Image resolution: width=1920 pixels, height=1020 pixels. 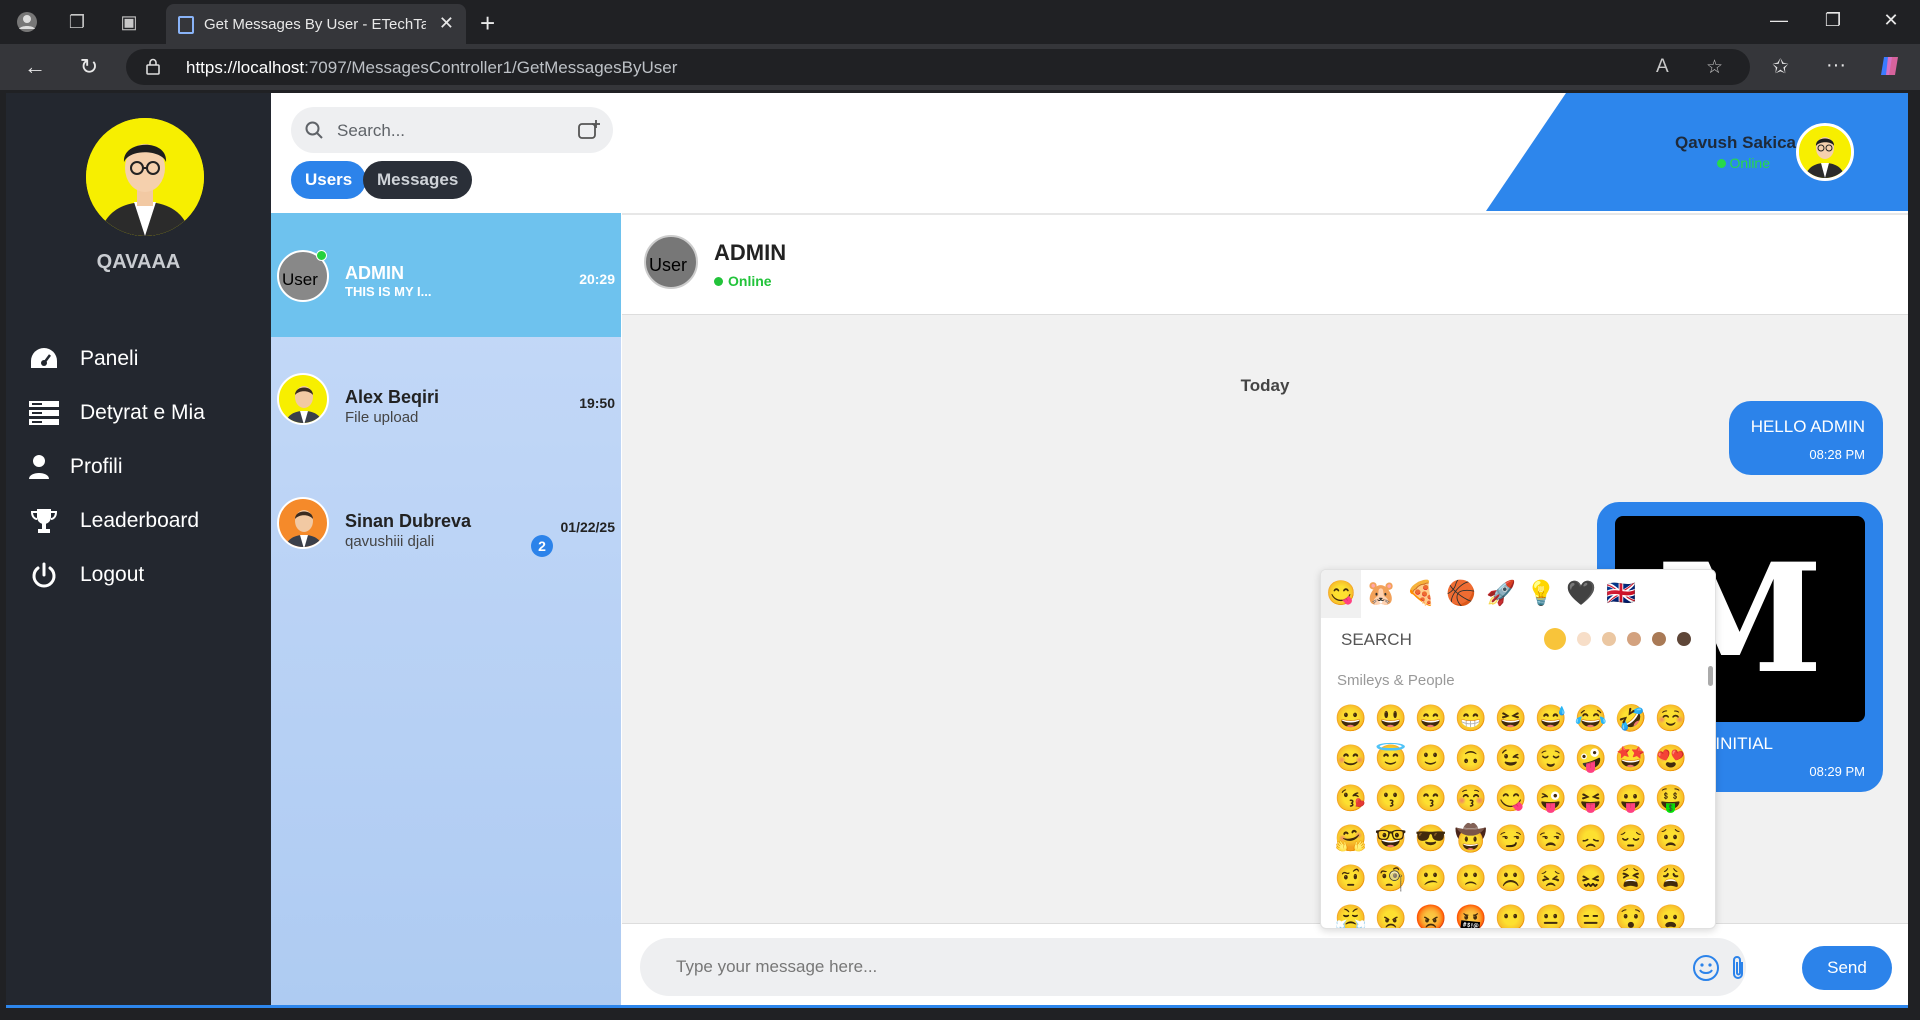 I want to click on new-tab-icon: +, so click(x=487, y=23).